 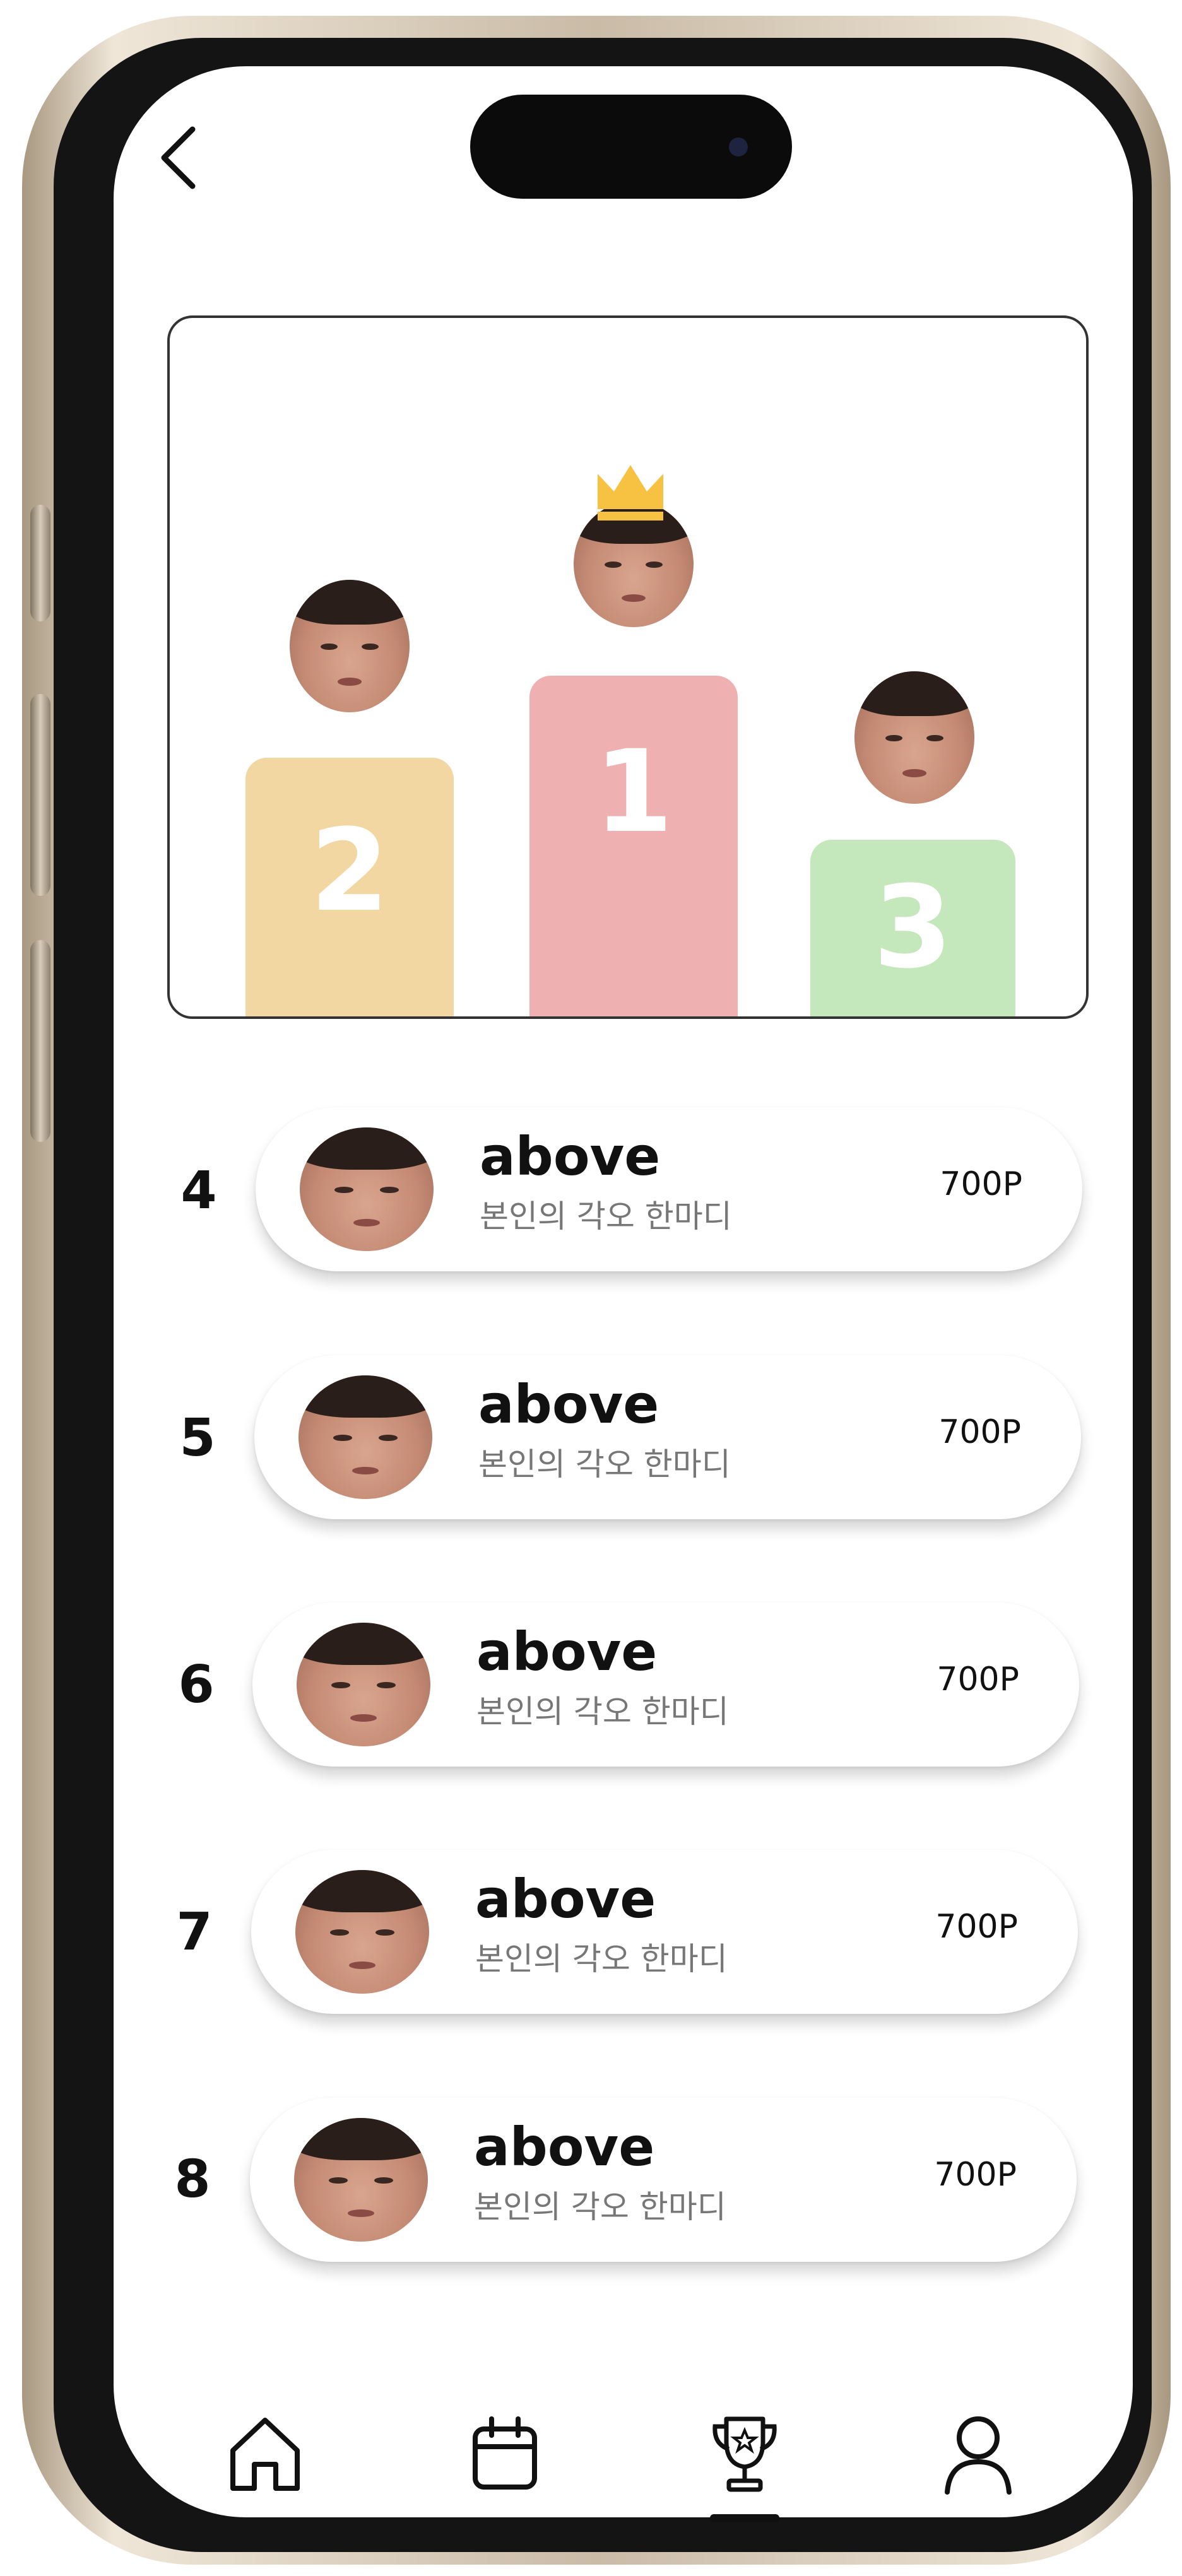 I want to click on tab-ranking, so click(x=745, y=2454).